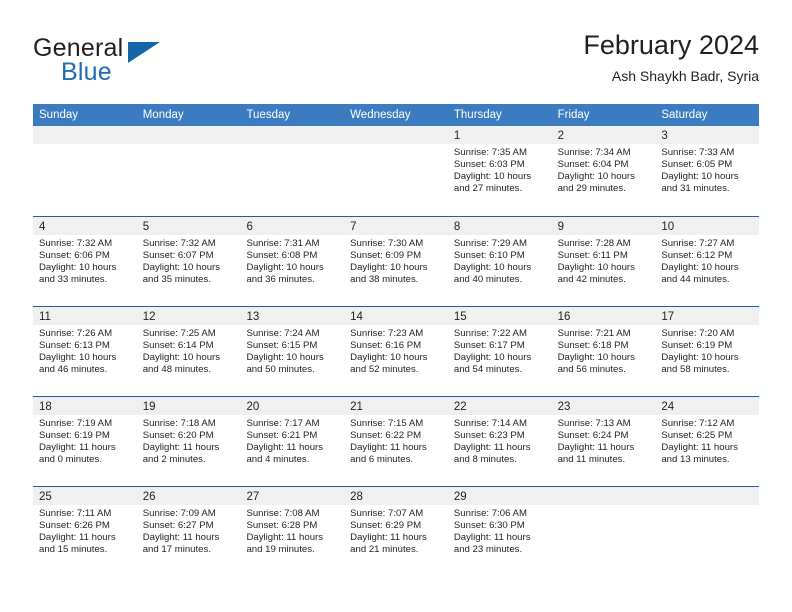 The height and width of the screenshot is (612, 792). I want to click on day-number-band: 22, so click(499, 406).